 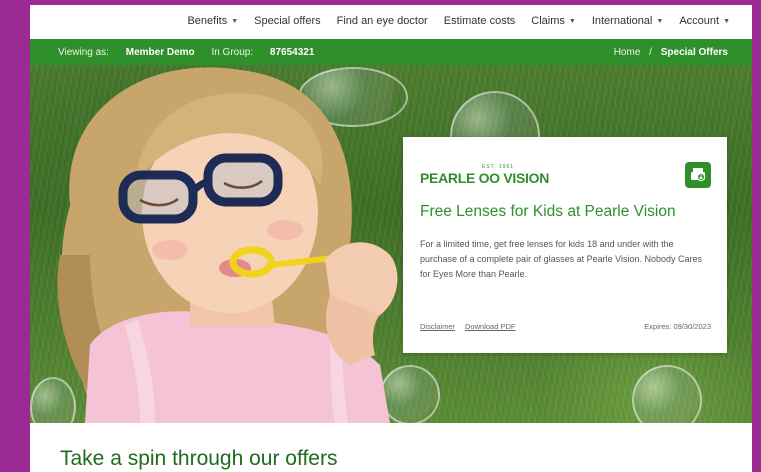 I want to click on viewing-as-label: Viewing as:, so click(x=83, y=52).